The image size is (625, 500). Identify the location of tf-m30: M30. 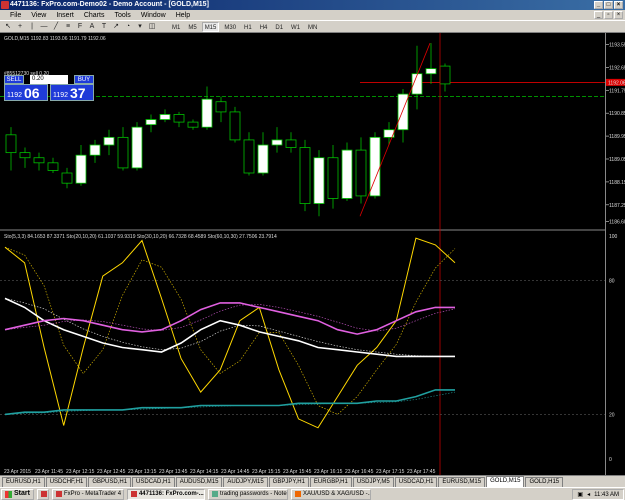
(230, 27).